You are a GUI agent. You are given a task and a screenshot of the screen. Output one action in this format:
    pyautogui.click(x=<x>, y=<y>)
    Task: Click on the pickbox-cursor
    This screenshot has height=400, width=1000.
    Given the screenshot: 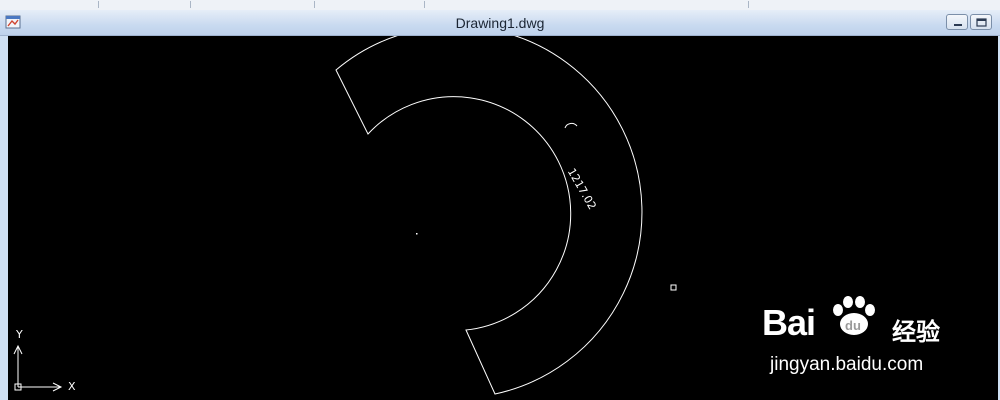 What is the action you would take?
    pyautogui.click(x=673, y=287)
    